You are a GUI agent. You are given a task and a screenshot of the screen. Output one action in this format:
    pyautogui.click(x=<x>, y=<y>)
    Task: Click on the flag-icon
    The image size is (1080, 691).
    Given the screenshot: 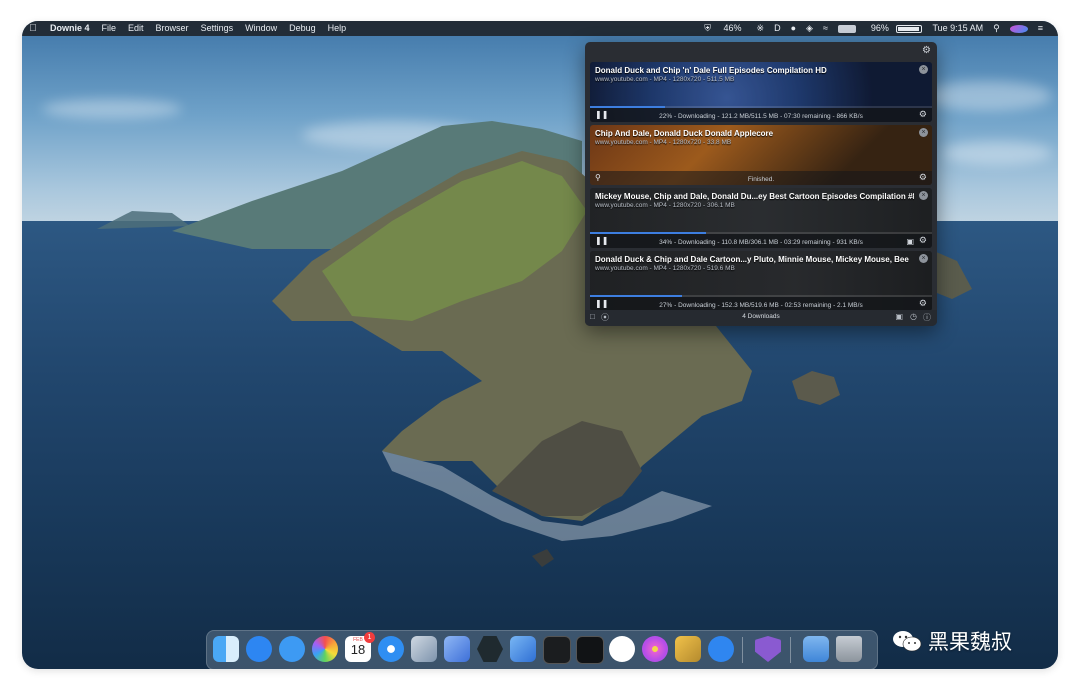 What is the action you would take?
    pyautogui.click(x=847, y=28)
    